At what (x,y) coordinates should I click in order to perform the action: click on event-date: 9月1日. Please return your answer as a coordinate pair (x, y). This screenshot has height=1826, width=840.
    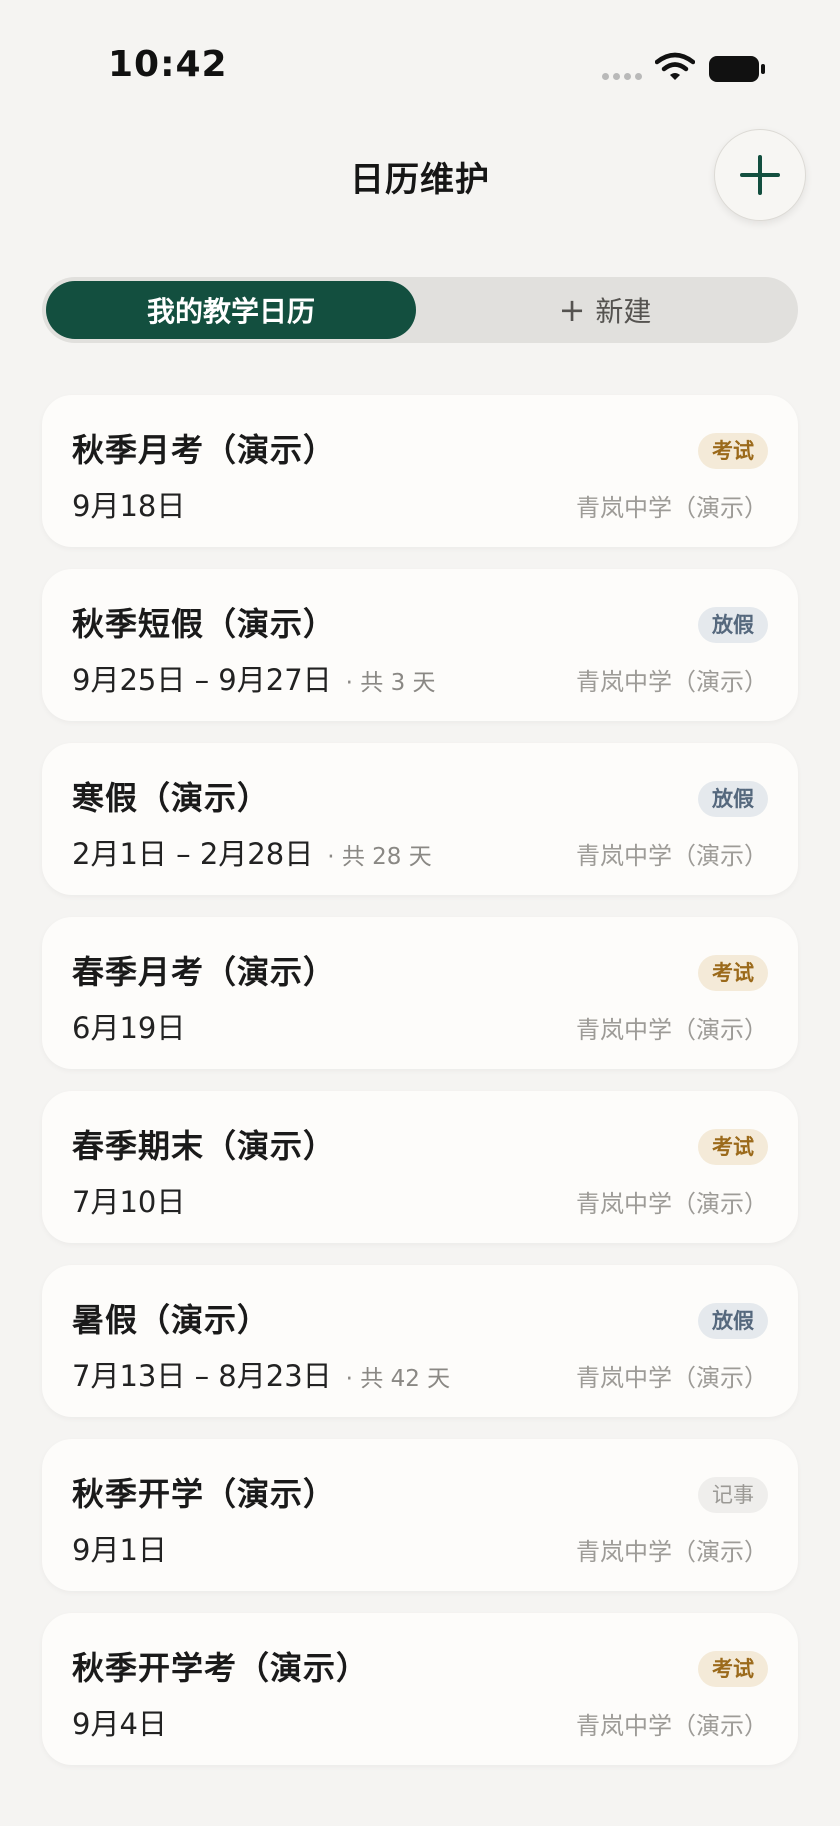
    Looking at the image, I should click on (119, 1550).